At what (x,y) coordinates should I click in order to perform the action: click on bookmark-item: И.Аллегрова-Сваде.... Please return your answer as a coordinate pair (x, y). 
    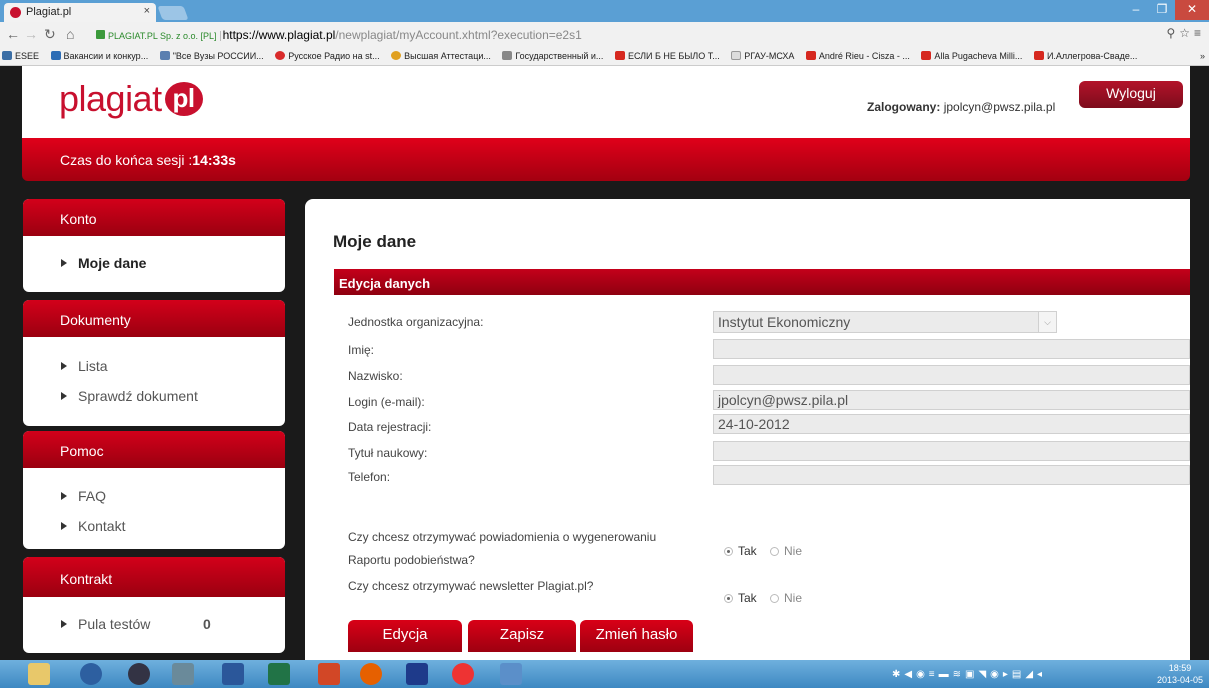
    Looking at the image, I should click on (1085, 56).